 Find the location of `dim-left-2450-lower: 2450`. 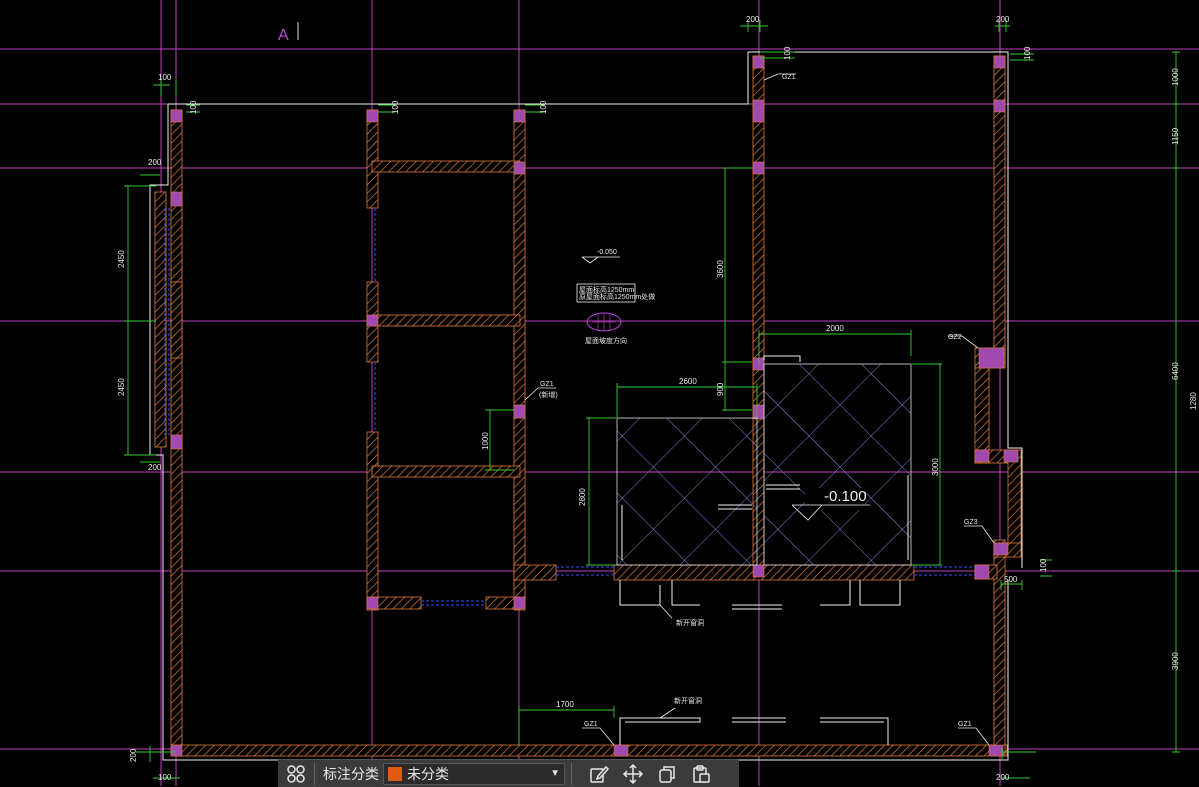

dim-left-2450-lower: 2450 is located at coordinates (121, 387).